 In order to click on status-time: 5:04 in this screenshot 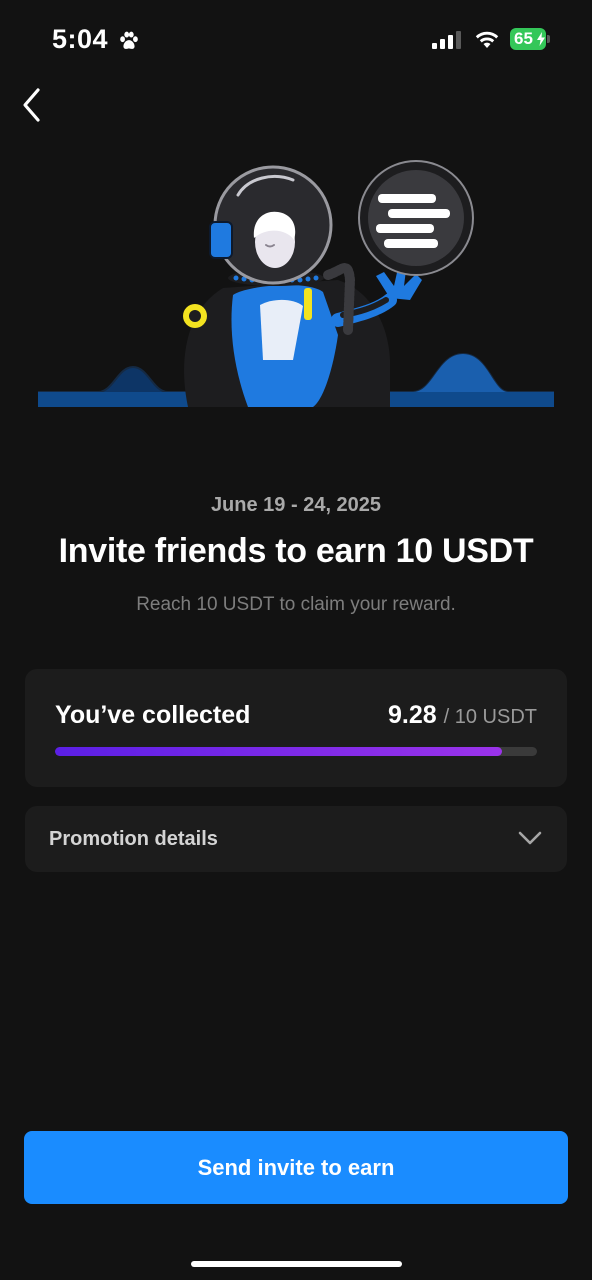, I will do `click(80, 39)`.